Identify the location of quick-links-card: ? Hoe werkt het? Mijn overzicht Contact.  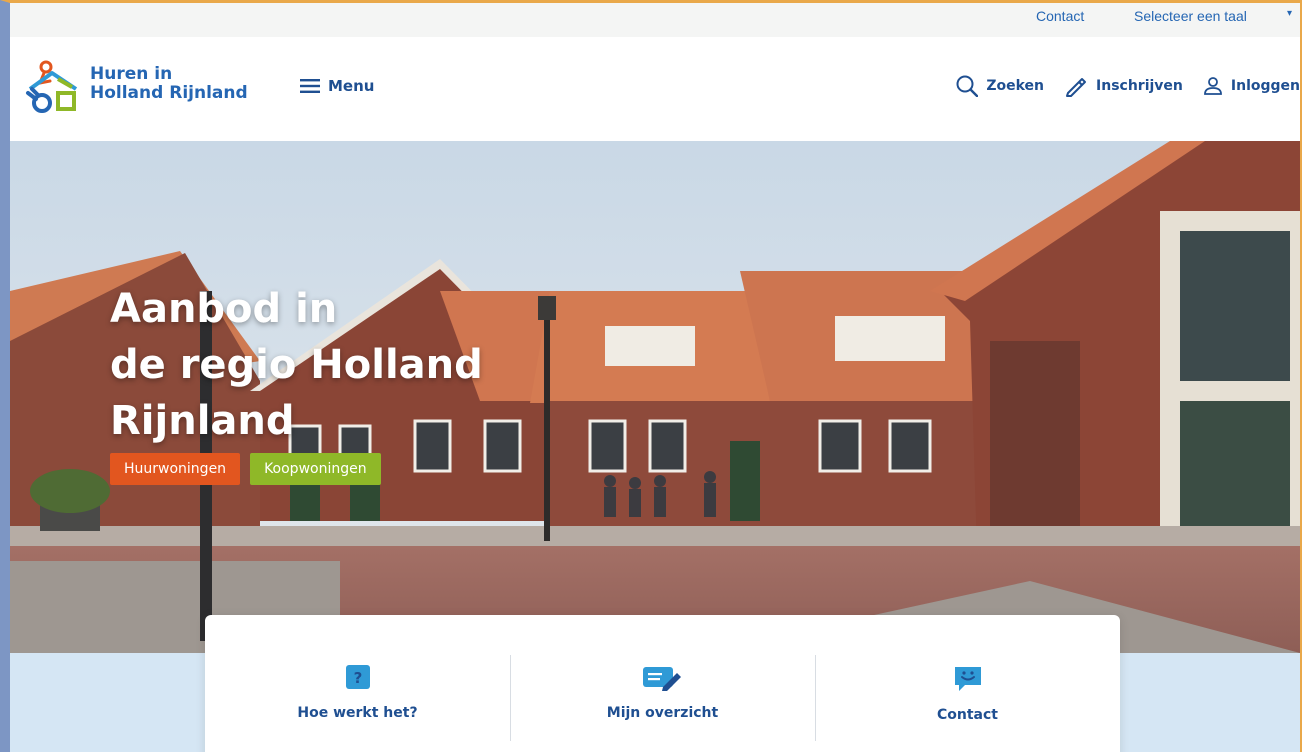
(662, 683).